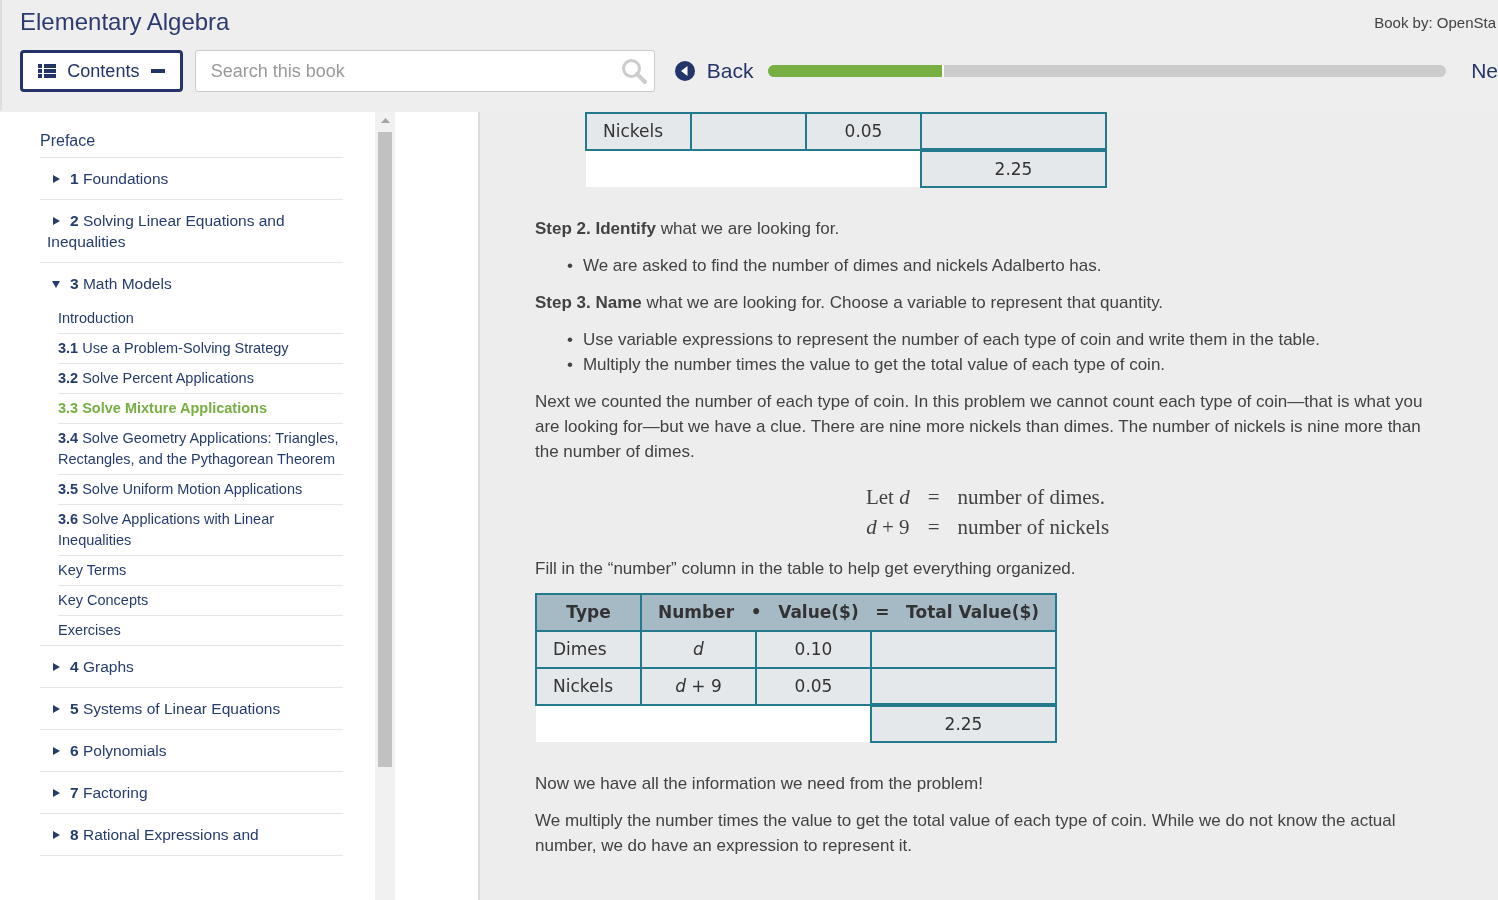 The width and height of the screenshot is (1498, 900). I want to click on bullet-item: Use variable expressions to represent the number of each type of coin and write them in the table., so click(951, 340).